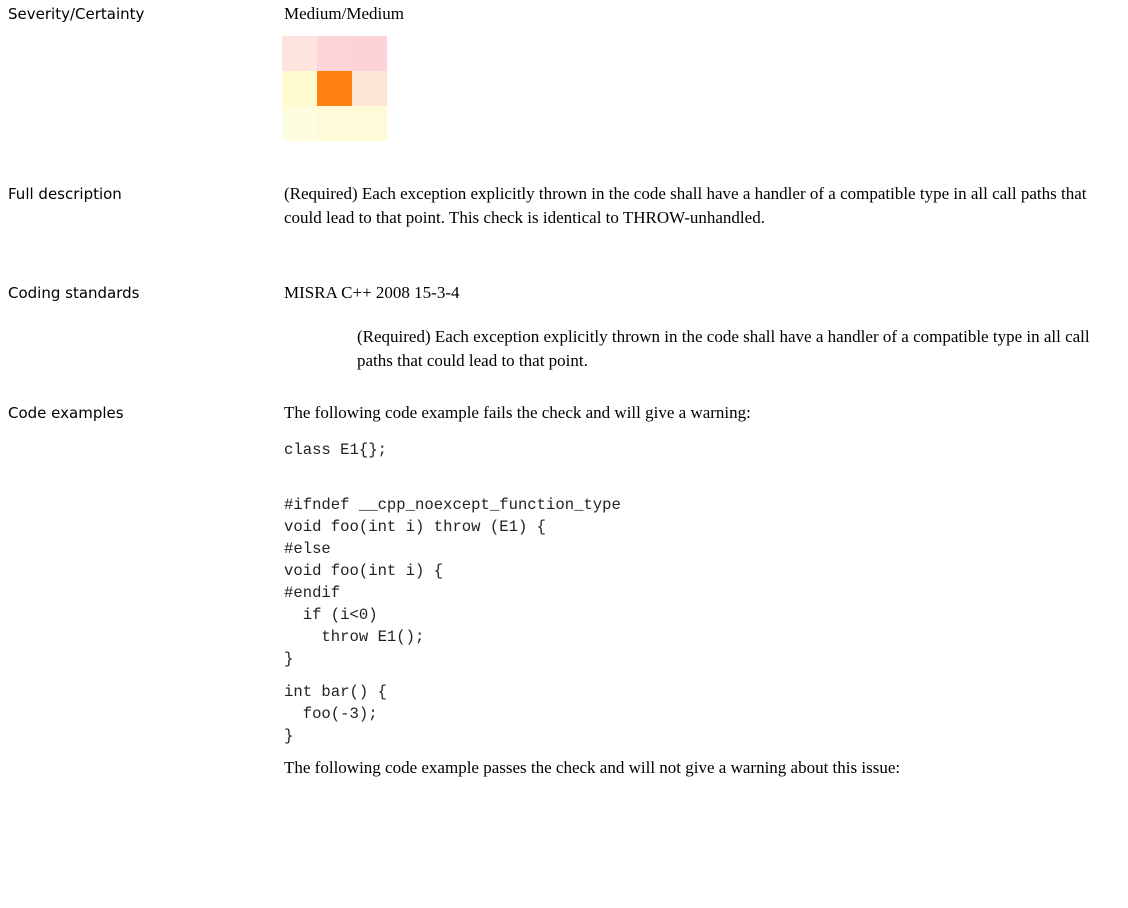 The height and width of the screenshot is (908, 1128). What do you see at coordinates (369, 88) in the screenshot?
I see `matrix-cell-r1-c2` at bounding box center [369, 88].